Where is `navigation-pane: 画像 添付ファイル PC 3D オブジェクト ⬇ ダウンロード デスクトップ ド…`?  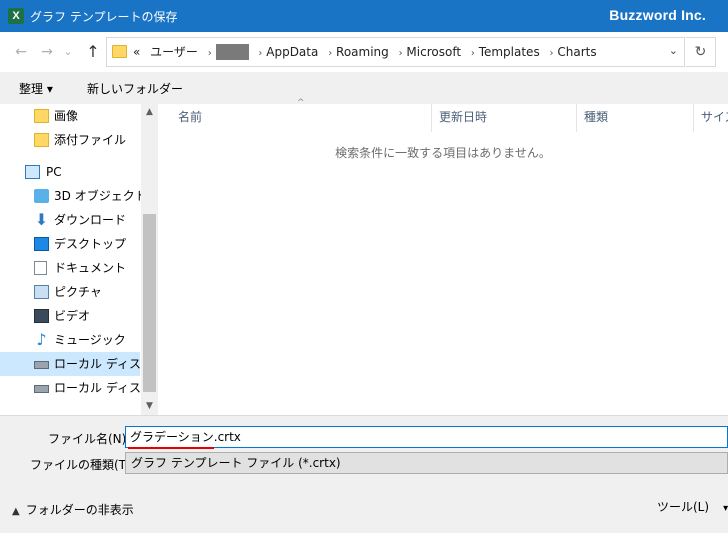 navigation-pane: 画像 添付ファイル PC 3D オブジェクト ⬇ ダウンロード デスクトップ ド… is located at coordinates (79, 259).